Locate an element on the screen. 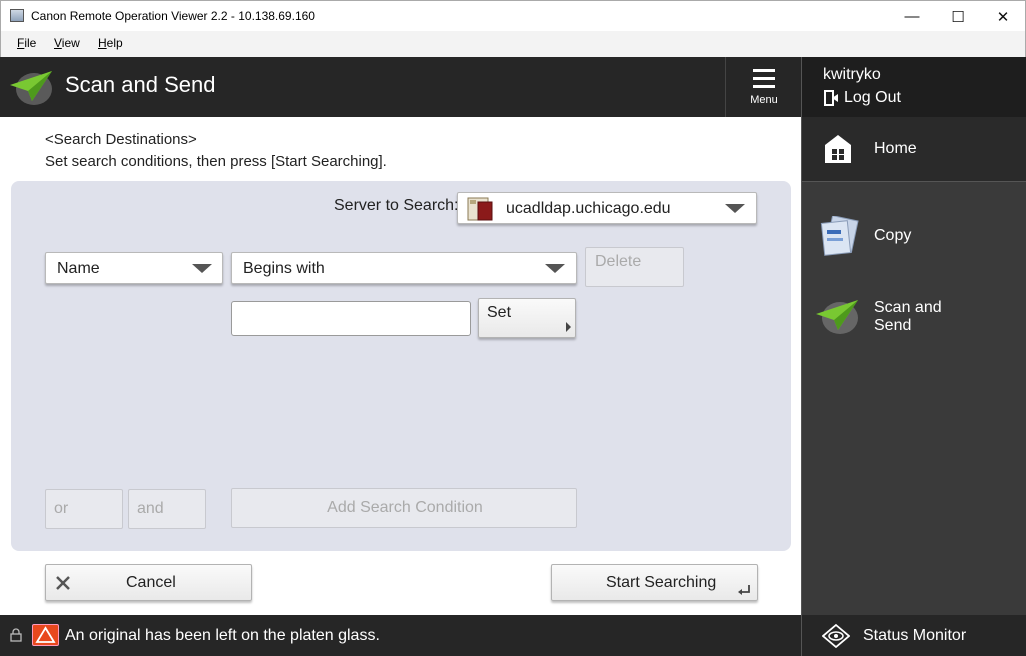  server-value: ucadldap.uchicago.edu is located at coordinates (588, 208).